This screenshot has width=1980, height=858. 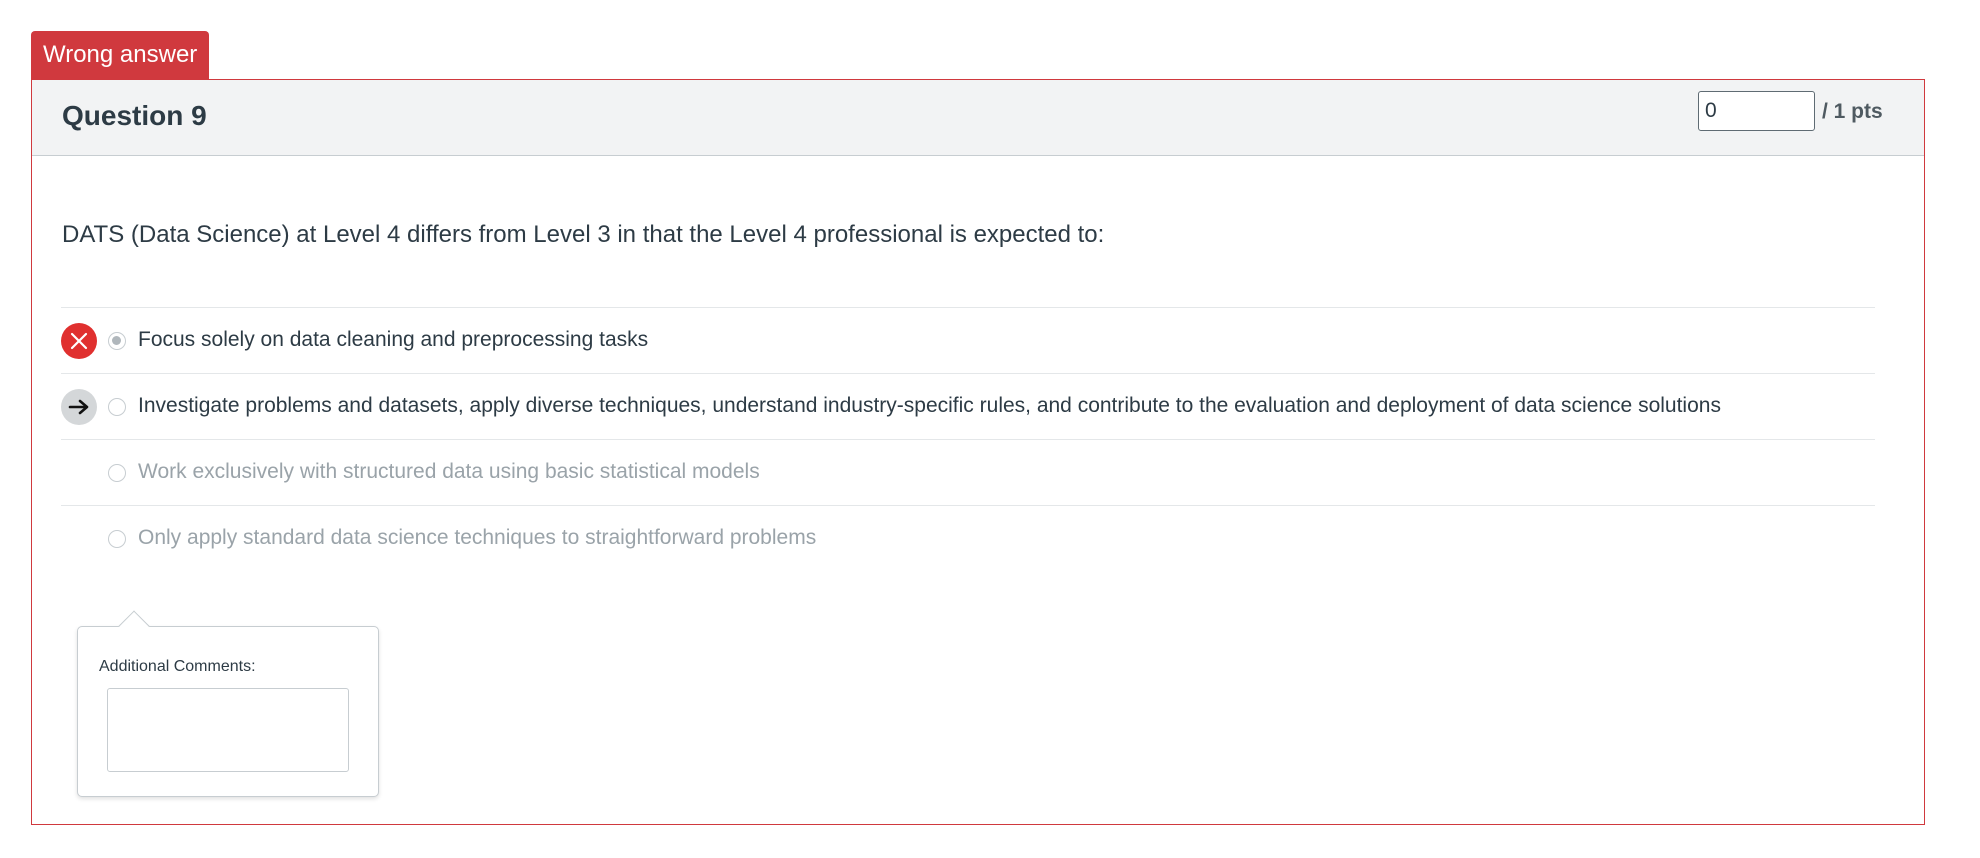 I want to click on additional-comments-popover: Additional Comments:, so click(x=228, y=703).